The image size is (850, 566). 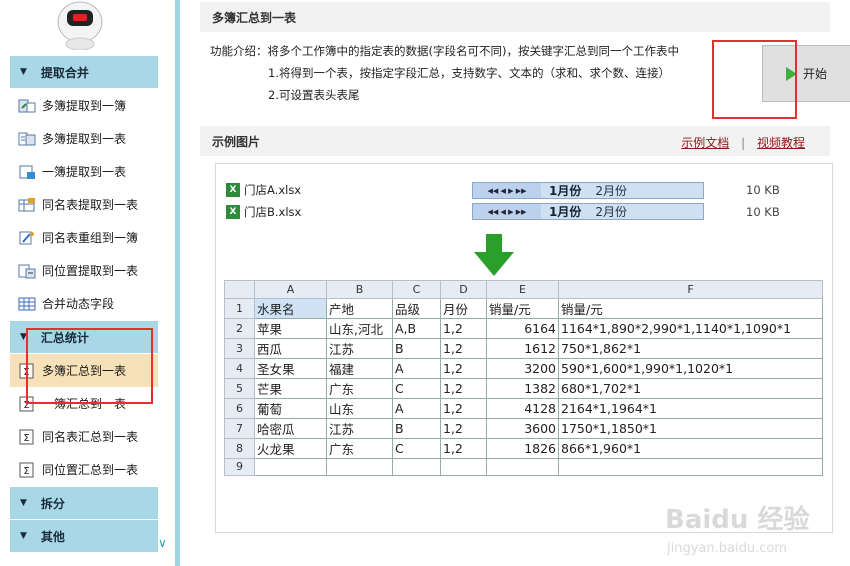 What do you see at coordinates (359, 308) in the screenshot?
I see `table-cell: 产地` at bounding box center [359, 308].